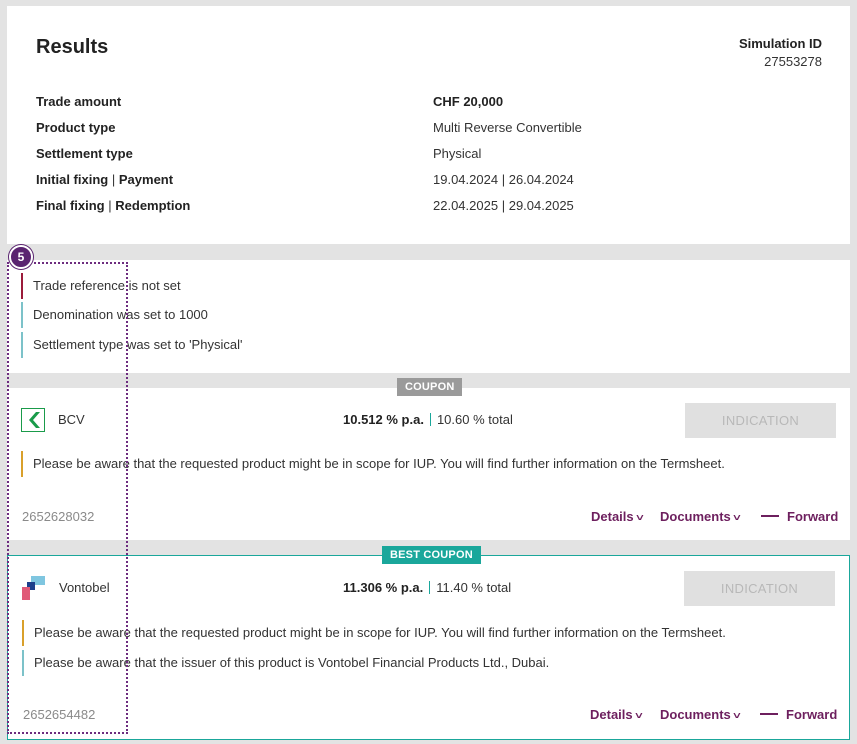  I want to click on row-value: Multi Reverse Convertible, so click(507, 127).